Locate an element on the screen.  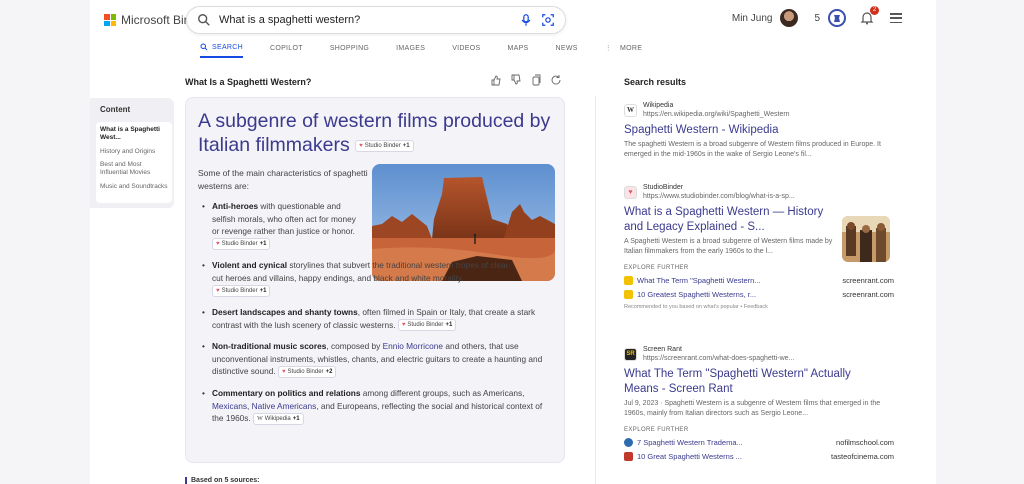
result-site: Wikipedia is located at coordinates (658, 105).